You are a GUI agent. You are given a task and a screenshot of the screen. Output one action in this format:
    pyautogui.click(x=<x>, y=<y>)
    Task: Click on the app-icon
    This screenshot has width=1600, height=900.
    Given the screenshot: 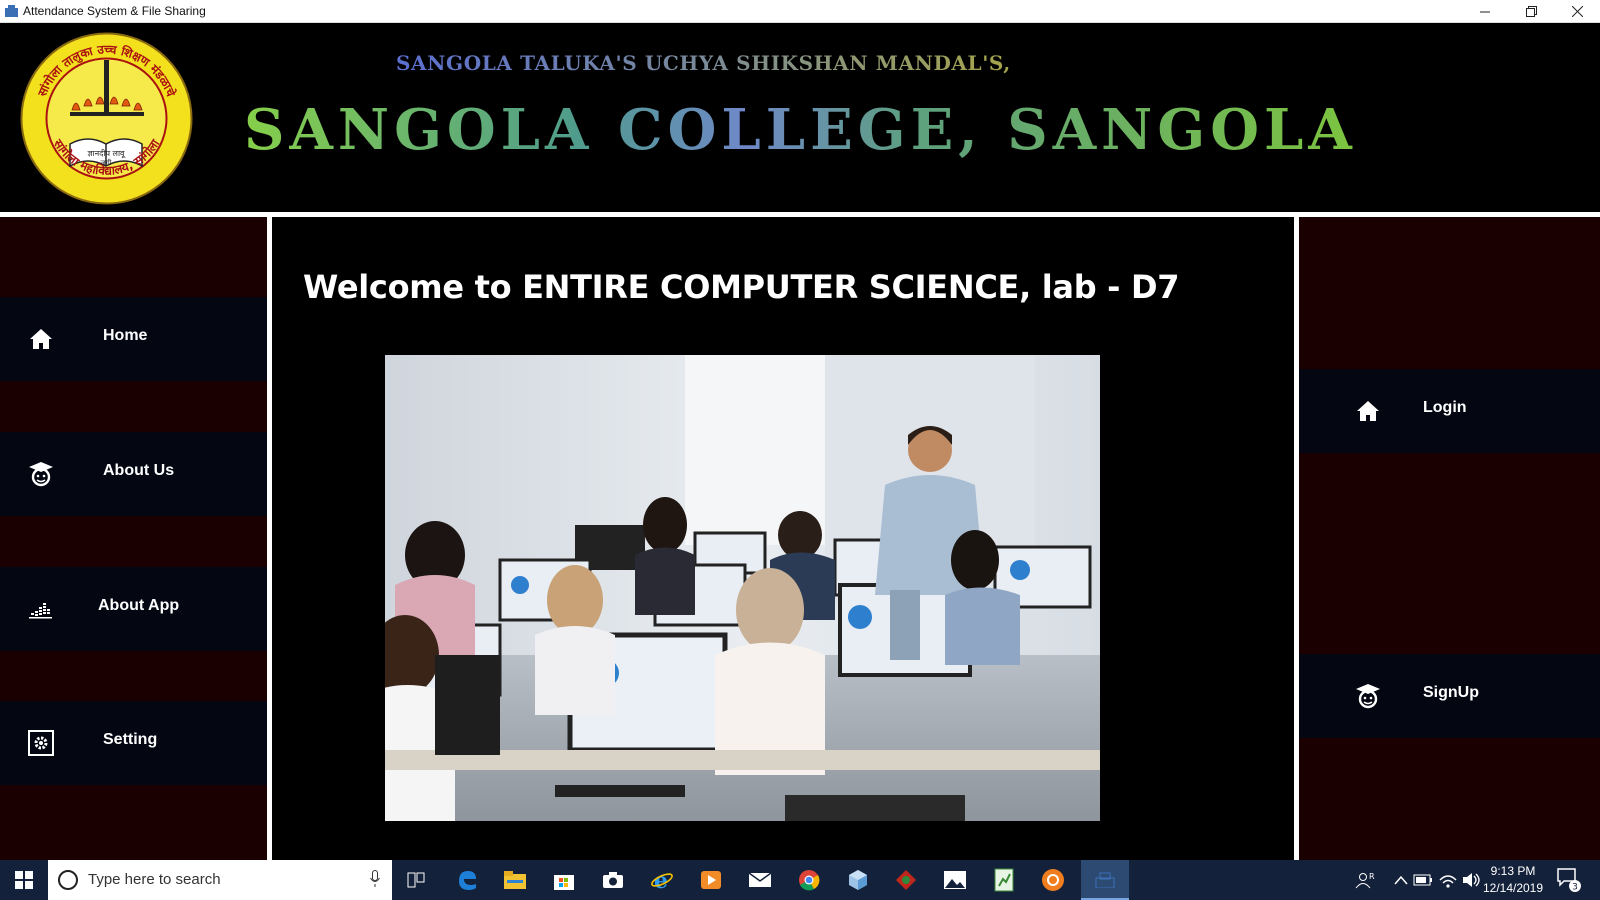 What is the action you would take?
    pyautogui.click(x=11, y=11)
    